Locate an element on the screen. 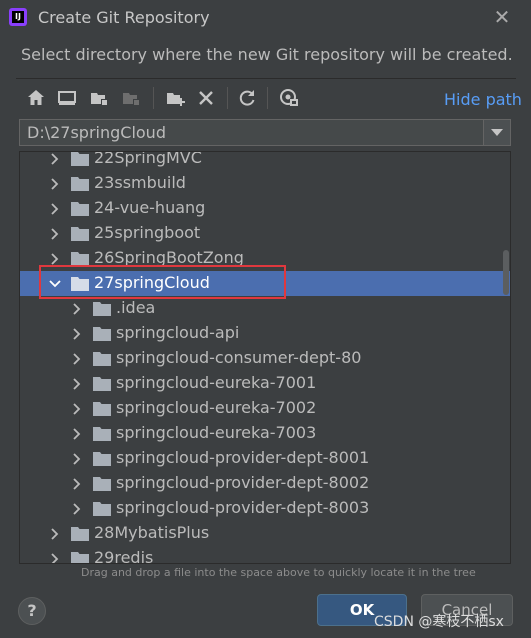 This screenshot has width=531, height=638. tree-row: springcloud-provider-dept-8001 is located at coordinates (265, 458).